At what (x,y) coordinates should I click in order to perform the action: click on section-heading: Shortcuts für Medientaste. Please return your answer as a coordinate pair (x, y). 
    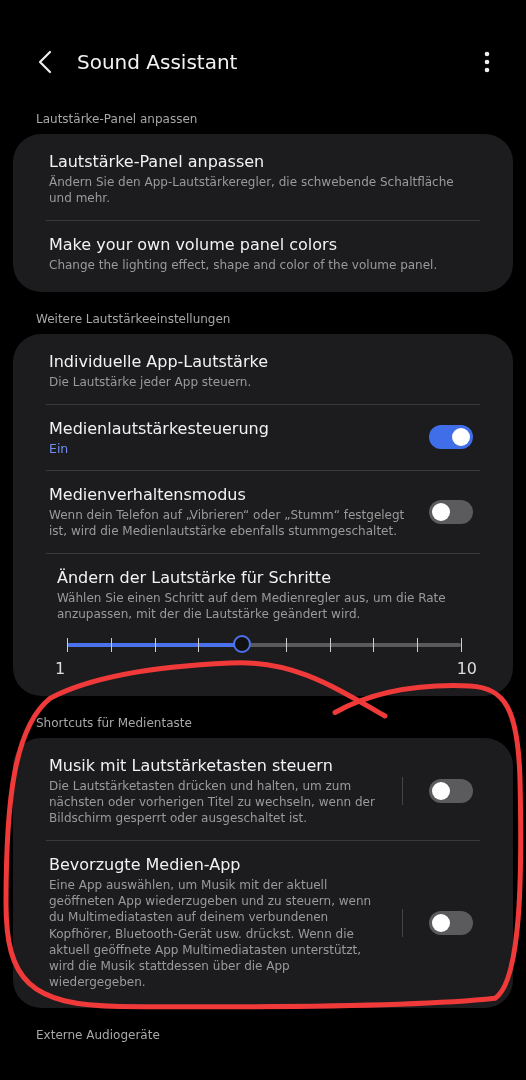
    Looking at the image, I should click on (114, 722).